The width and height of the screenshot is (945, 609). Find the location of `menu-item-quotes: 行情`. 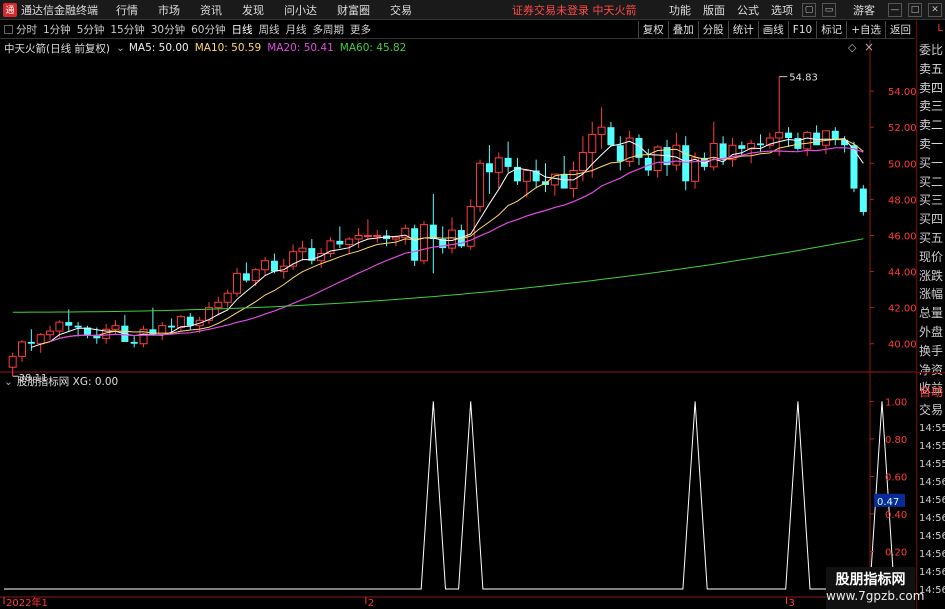

menu-item-quotes: 行情 is located at coordinates (127, 10).